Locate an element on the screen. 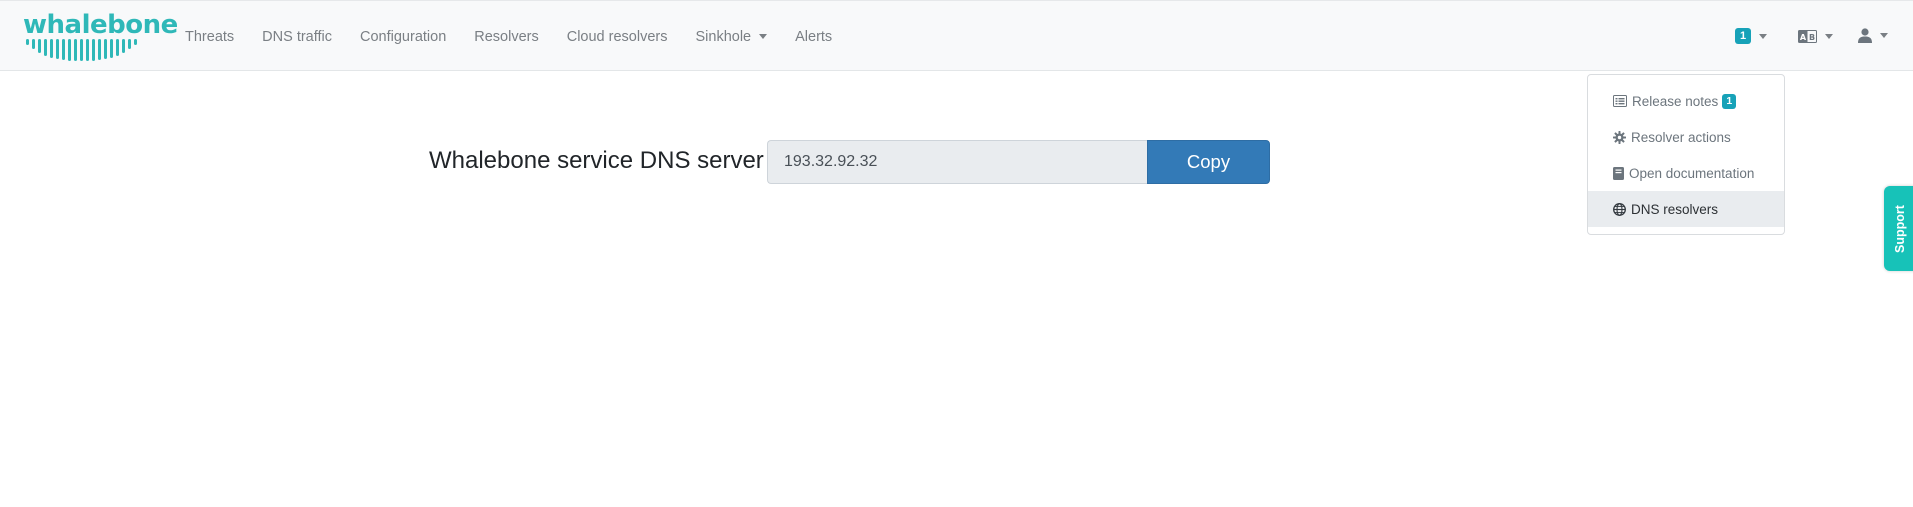 Image resolution: width=1913 pixels, height=507 pixels. support-tab: Support is located at coordinates (1898, 228).